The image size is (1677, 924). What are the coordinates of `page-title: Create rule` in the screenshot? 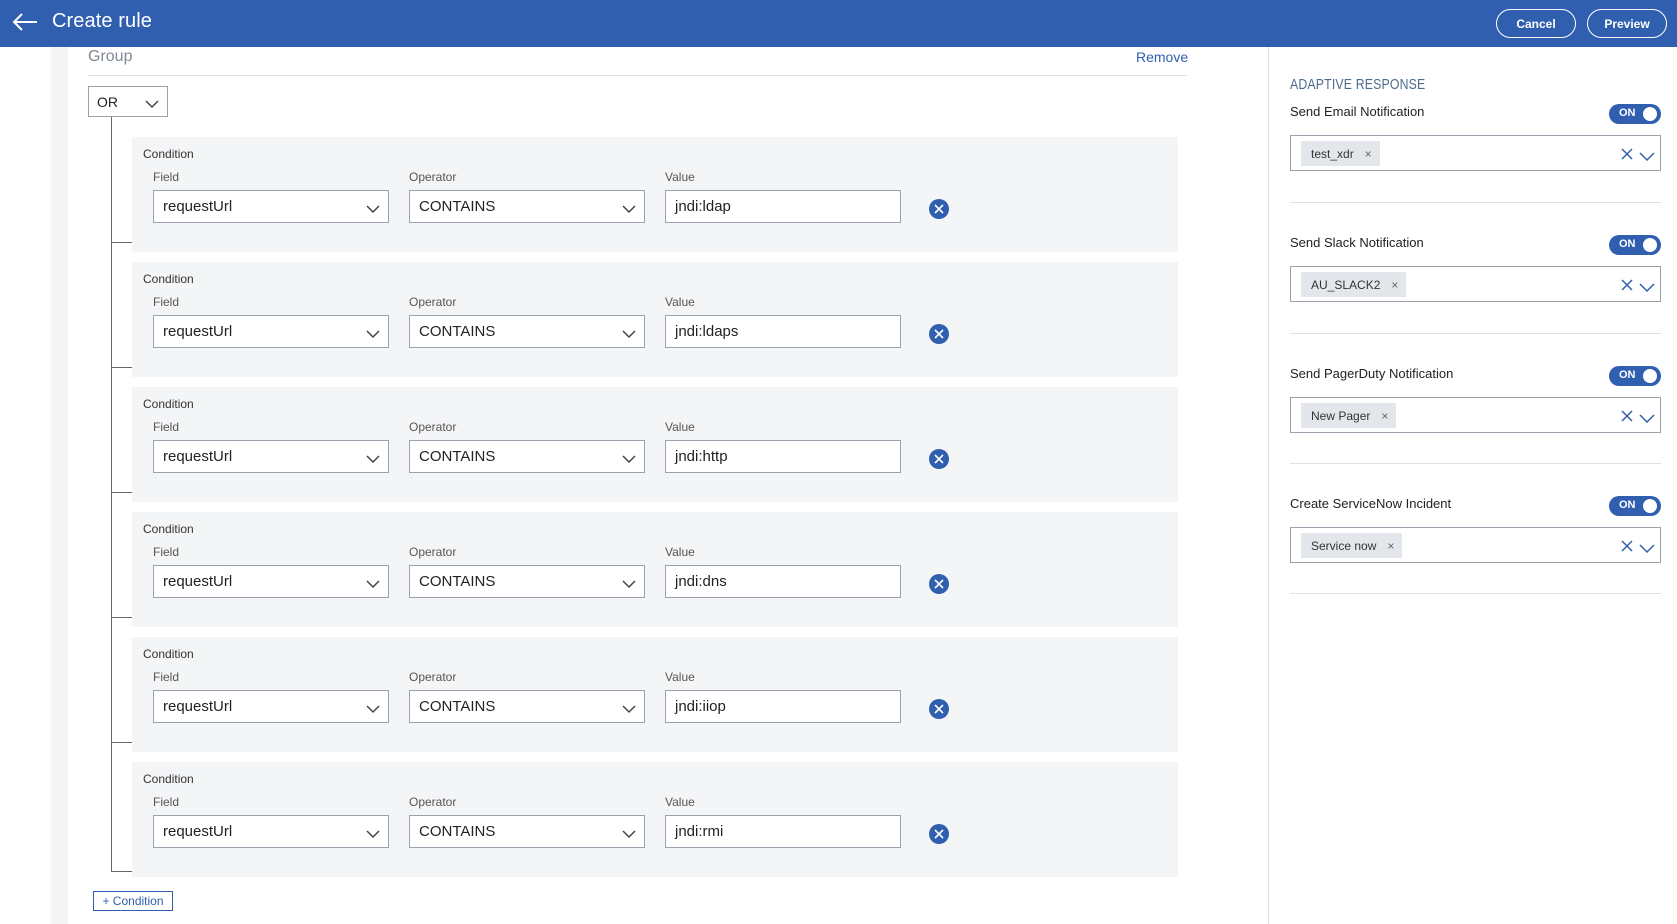 It's located at (102, 21).